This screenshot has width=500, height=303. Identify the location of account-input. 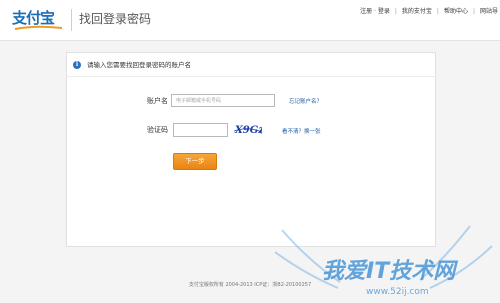
(223, 100).